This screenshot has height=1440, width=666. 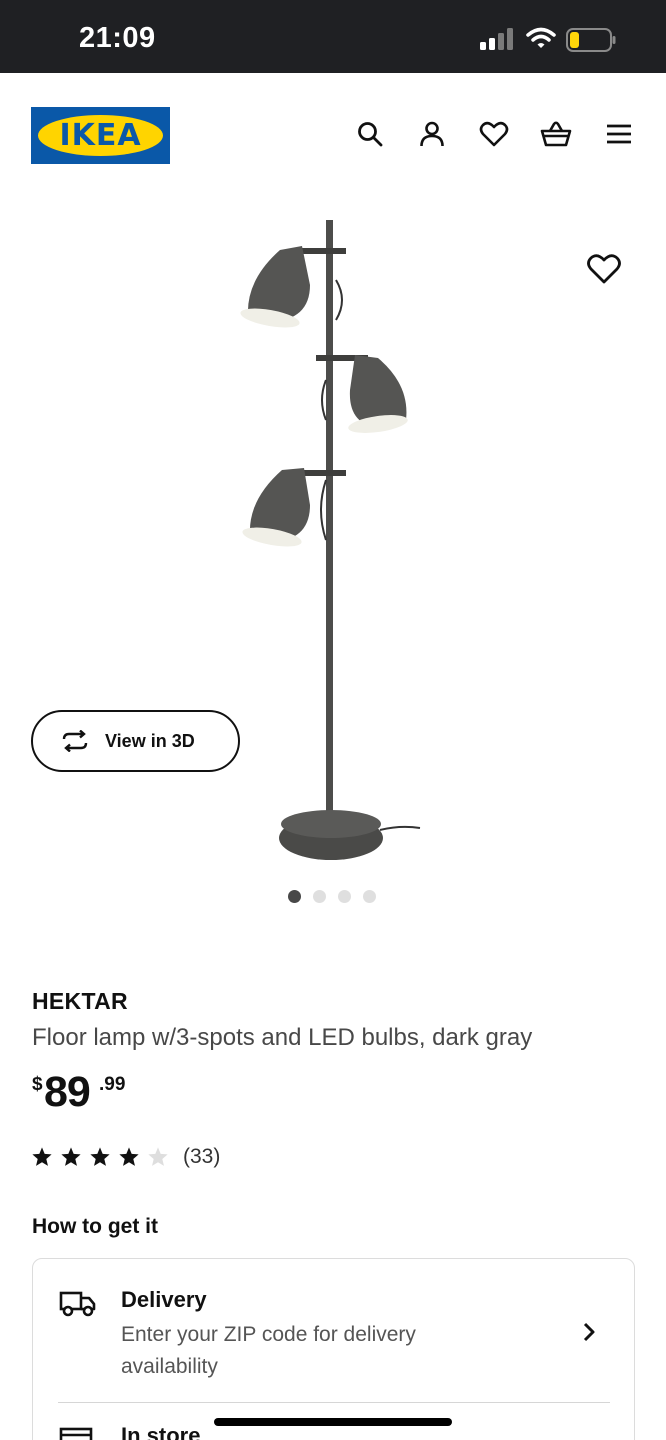 I want to click on cart-icon, so click(x=556, y=134).